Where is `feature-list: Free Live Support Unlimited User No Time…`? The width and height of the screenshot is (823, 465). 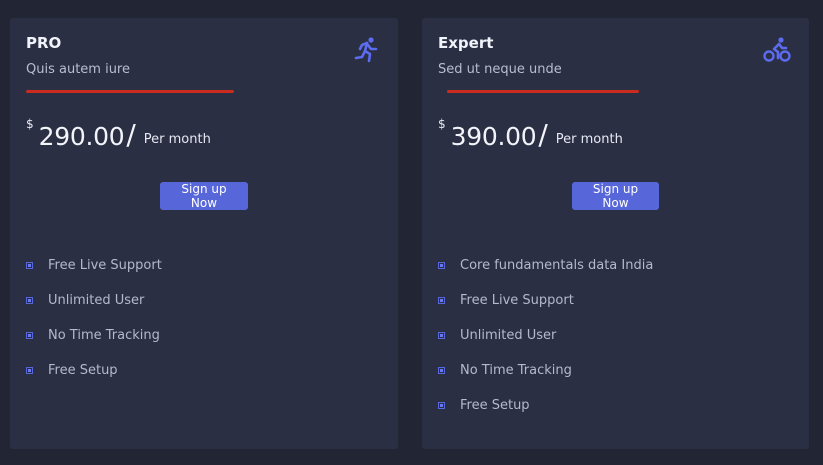 feature-list: Free Live Support Unlimited User No Time… is located at coordinates (94, 328).